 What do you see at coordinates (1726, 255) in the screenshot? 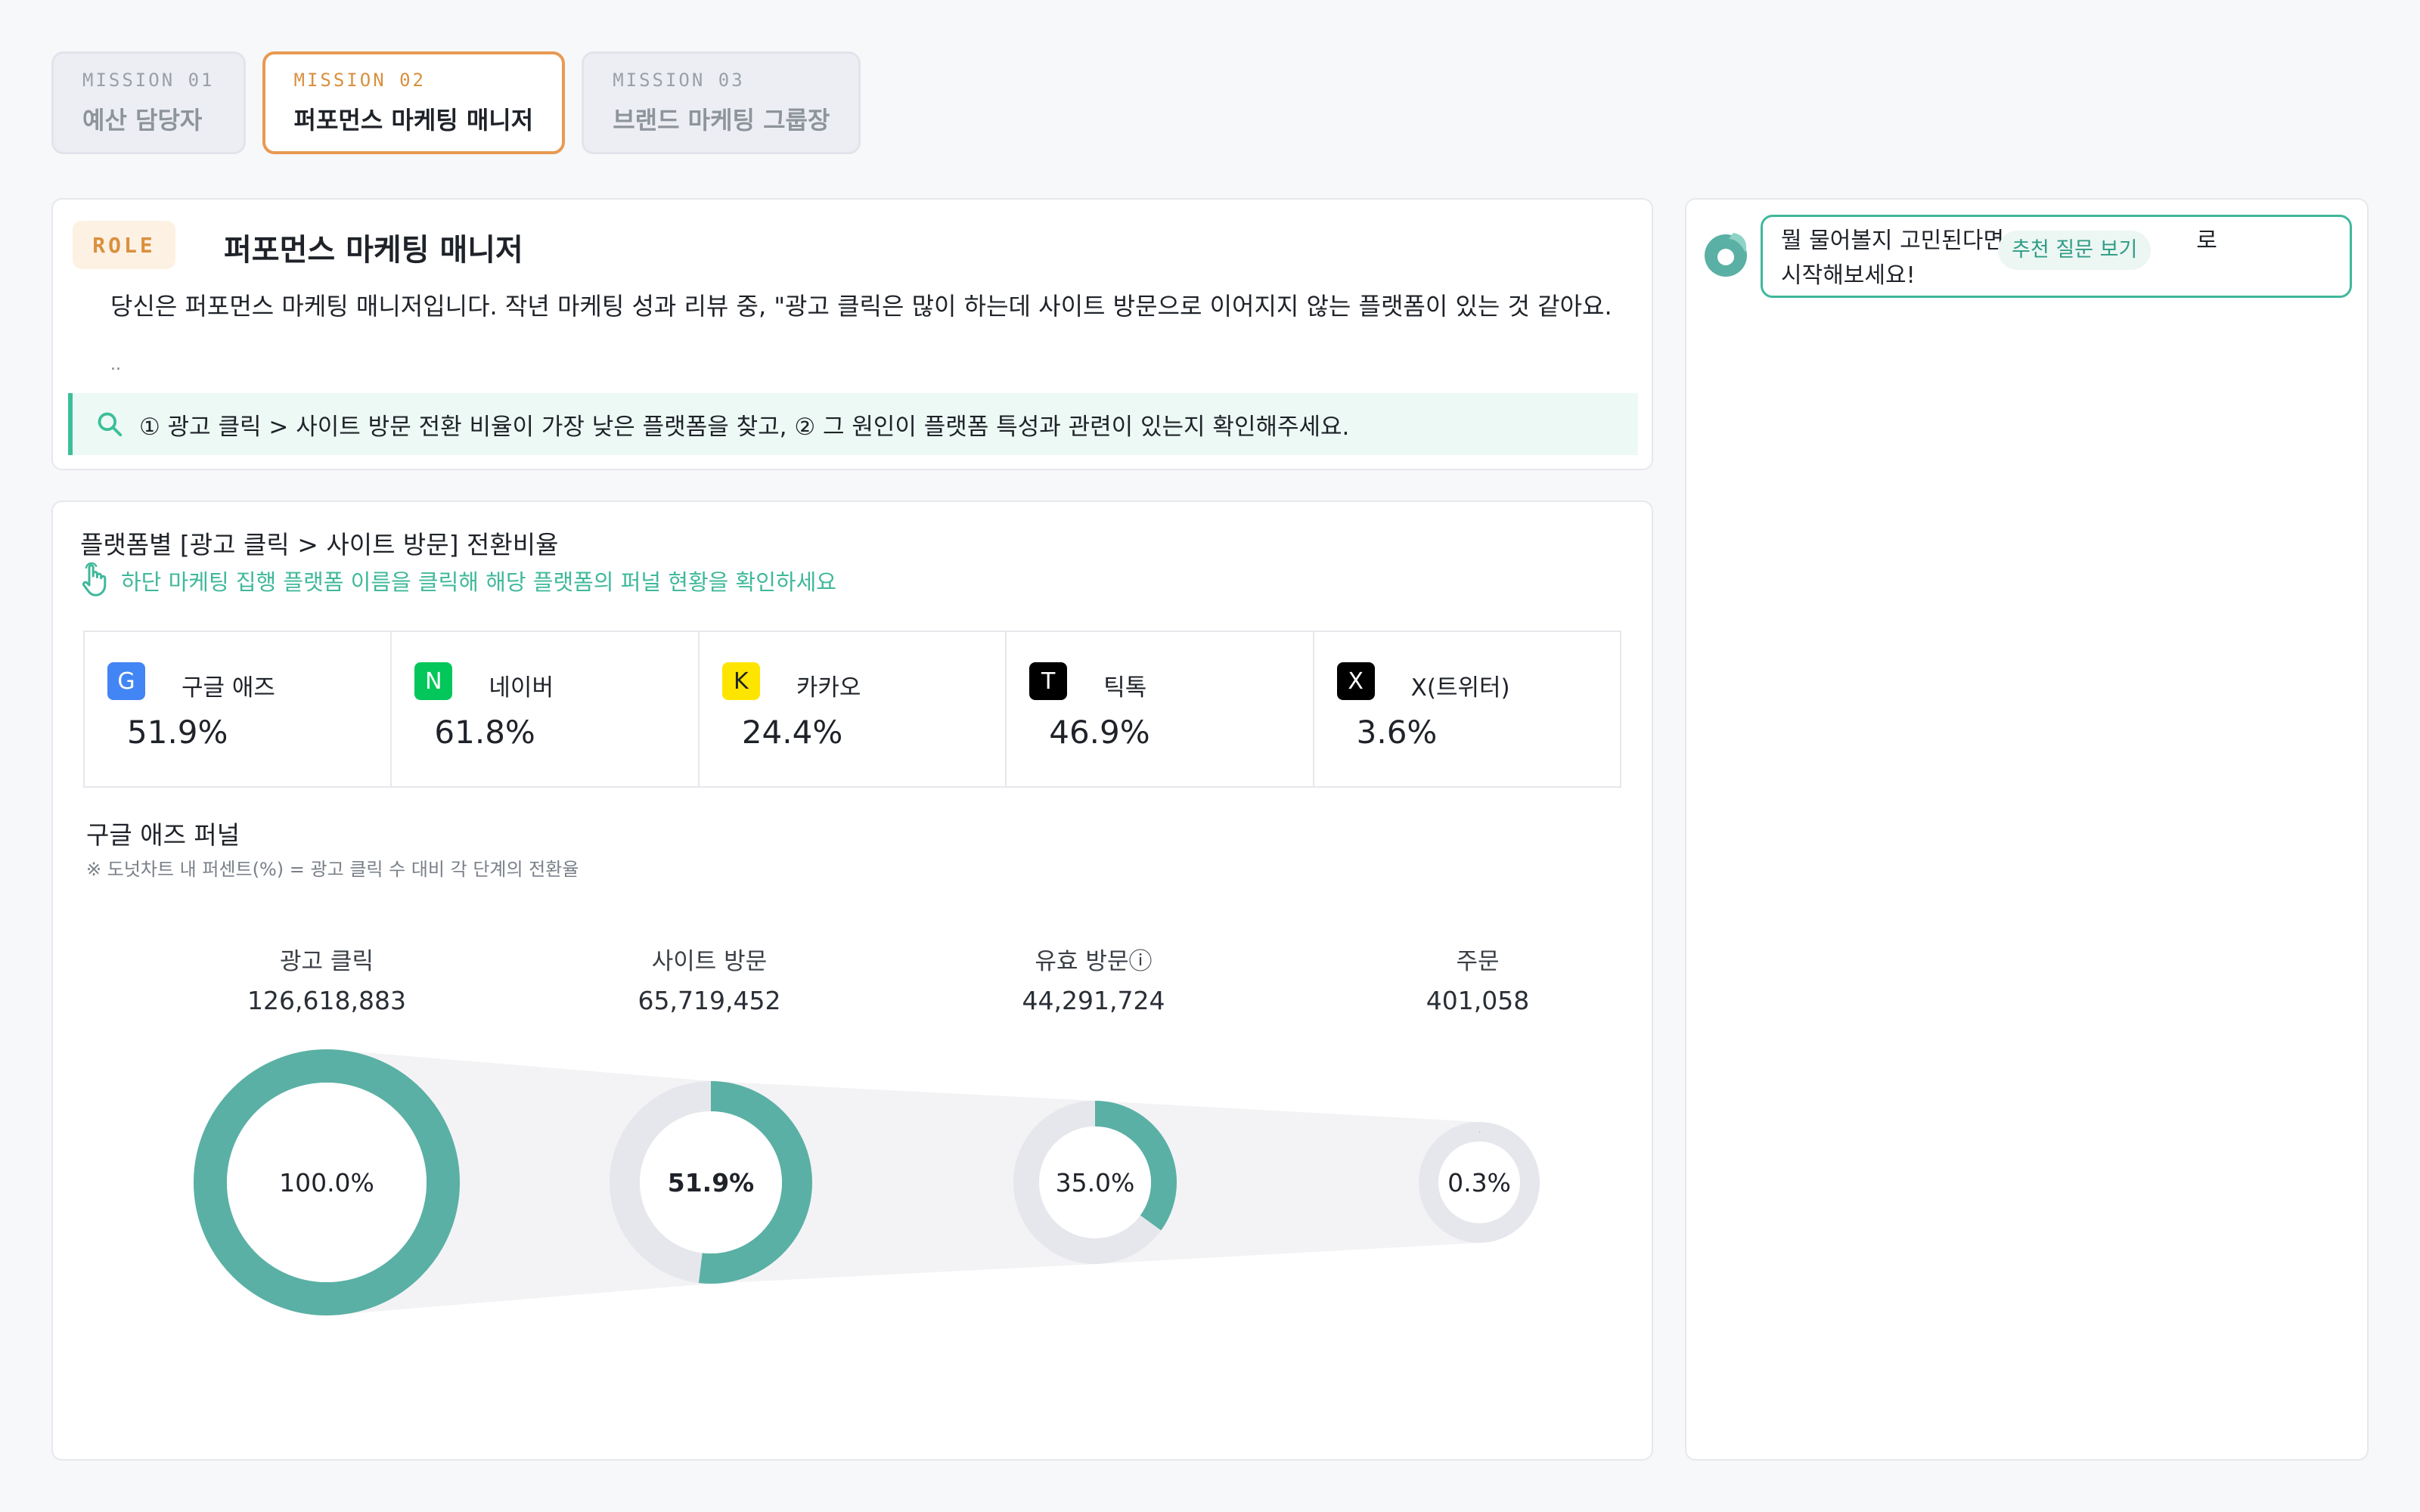
I see `assistant-avatar-icon` at bounding box center [1726, 255].